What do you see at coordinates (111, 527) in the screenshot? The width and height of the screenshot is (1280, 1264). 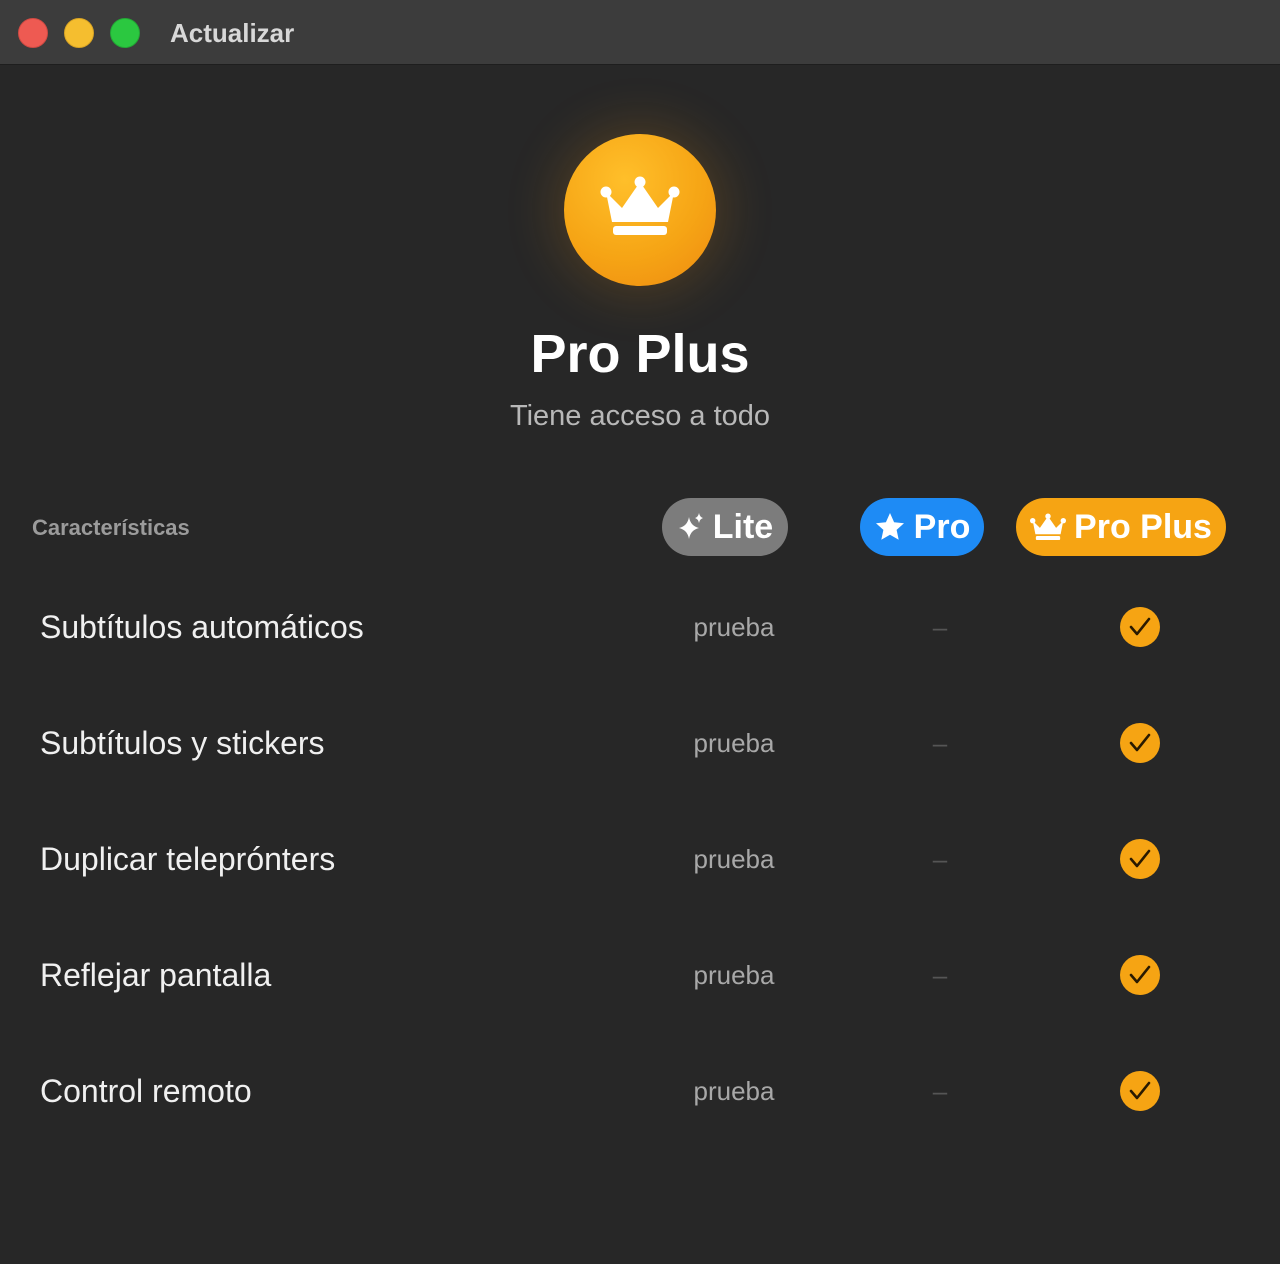 I see `features-header: Características` at bounding box center [111, 527].